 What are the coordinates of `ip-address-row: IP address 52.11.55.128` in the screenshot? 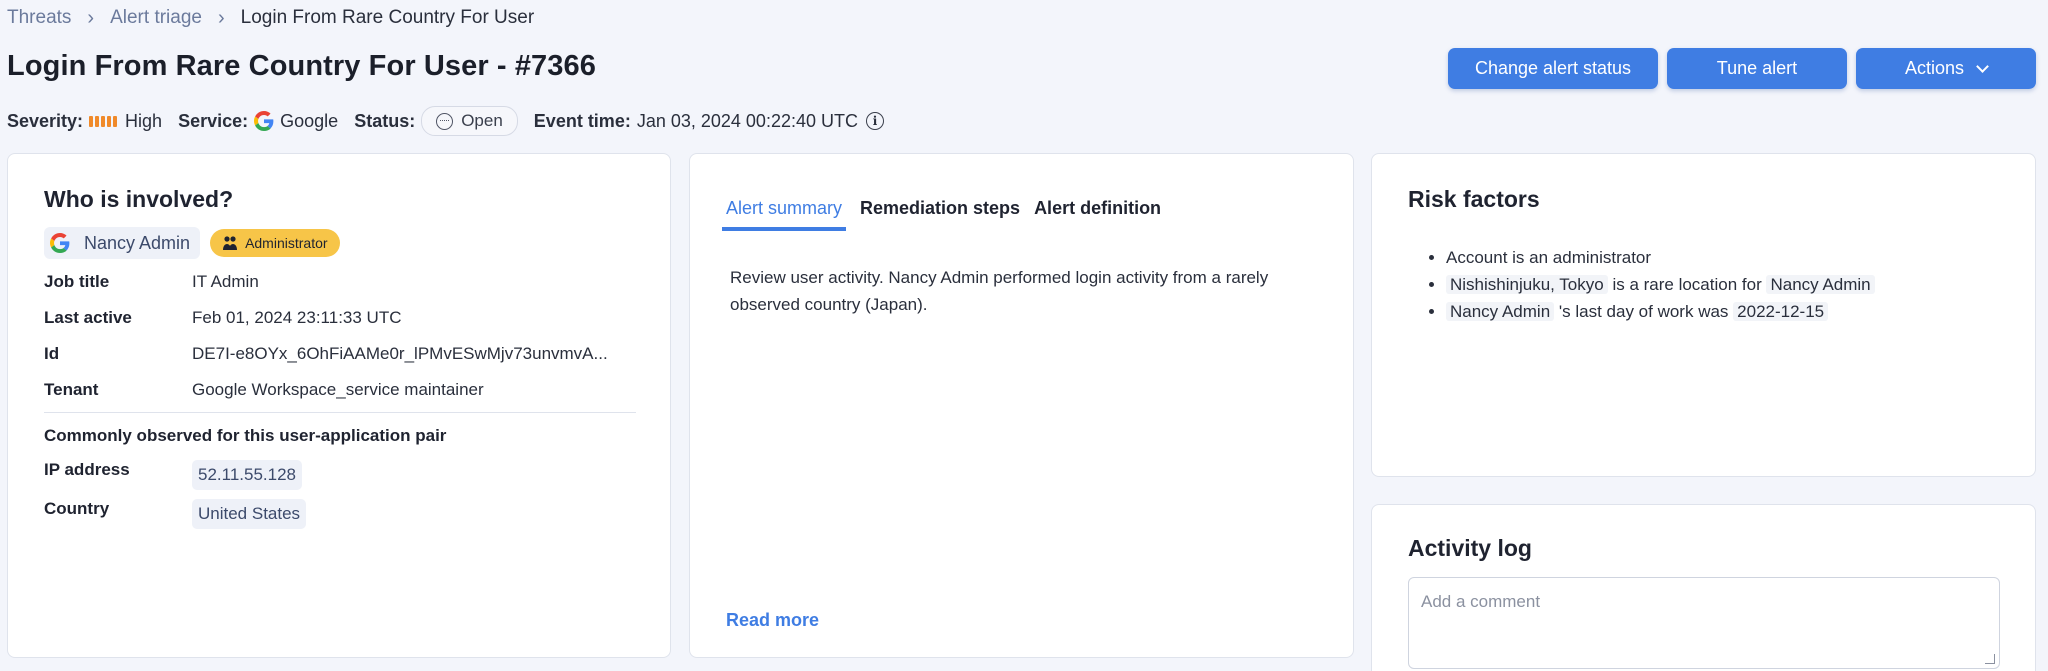 It's located at (173, 475).